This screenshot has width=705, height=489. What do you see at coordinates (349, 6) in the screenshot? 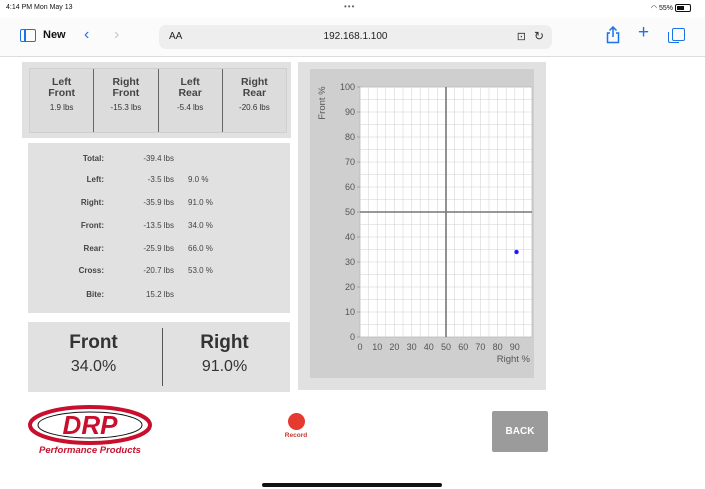
I see `multitask-dots: •••` at bounding box center [349, 6].